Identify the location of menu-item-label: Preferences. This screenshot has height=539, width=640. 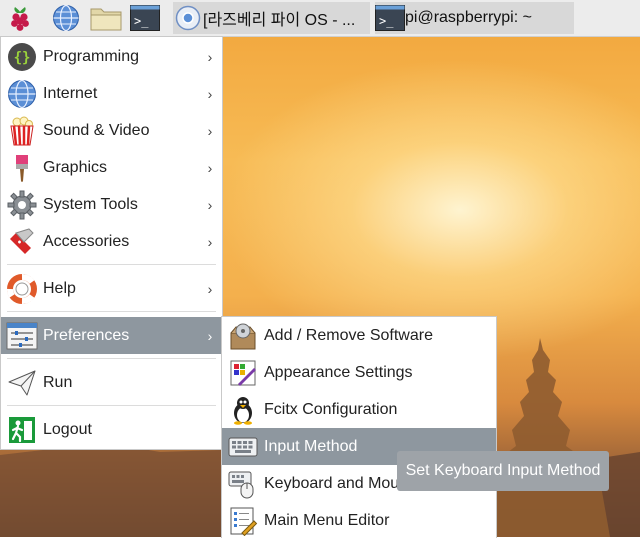
(86, 335).